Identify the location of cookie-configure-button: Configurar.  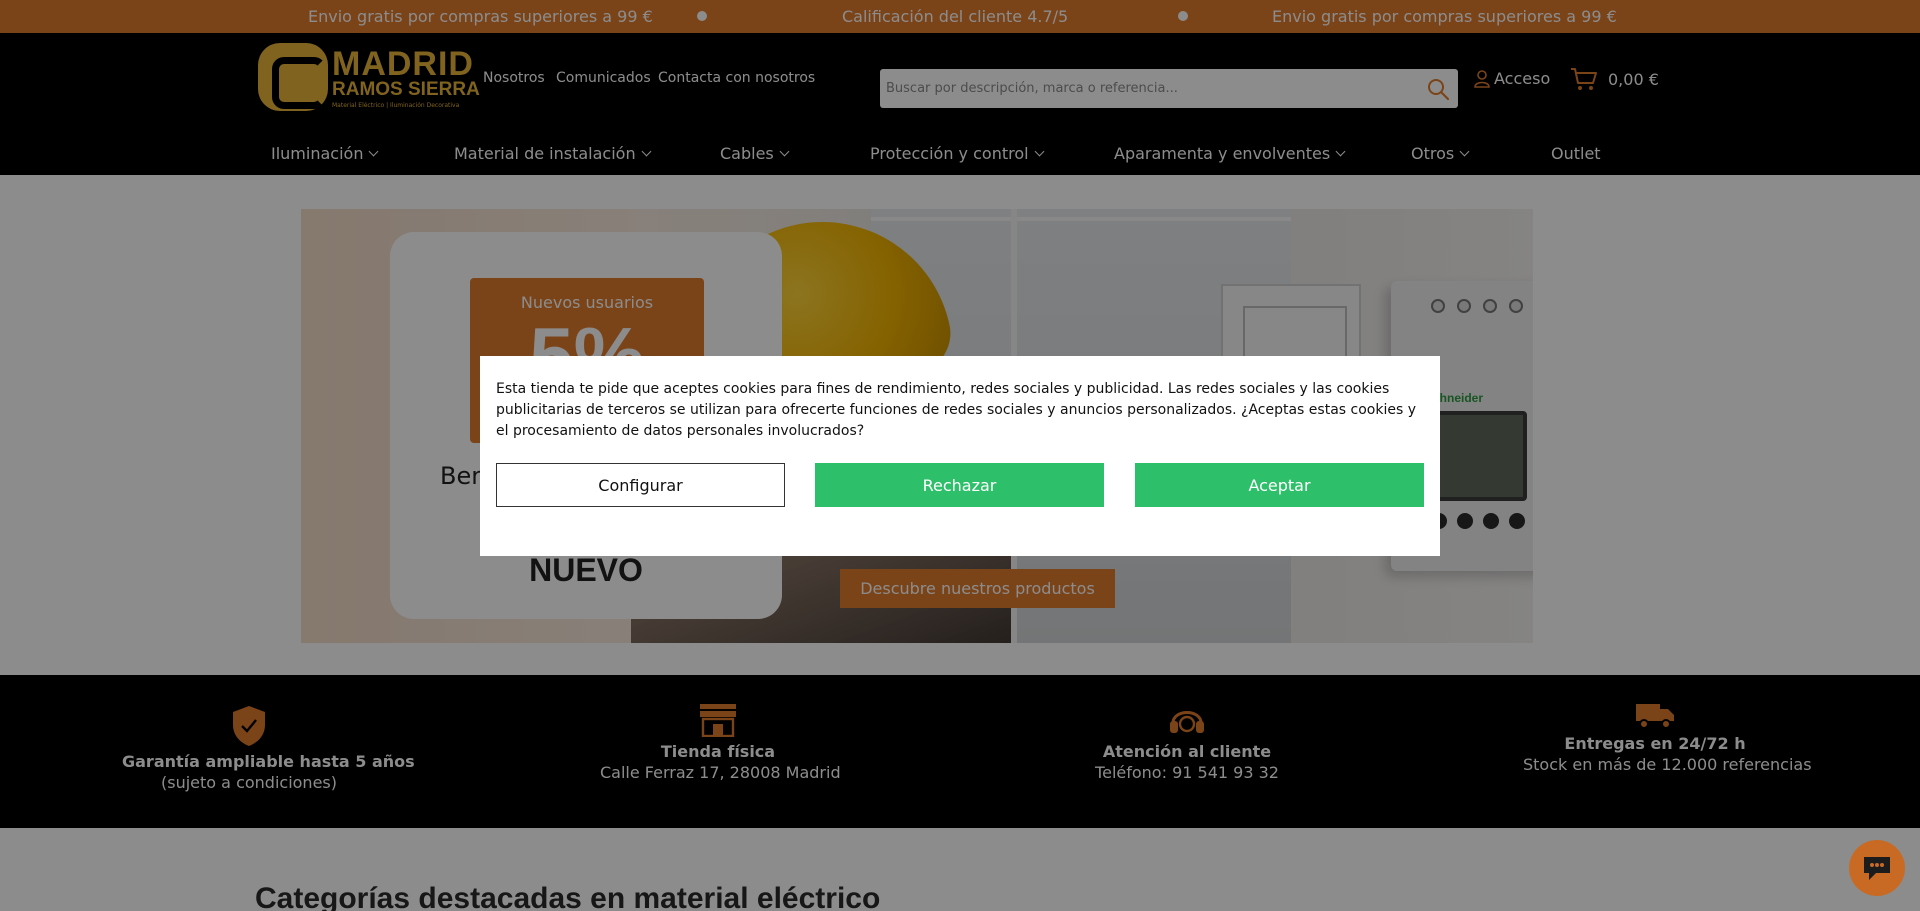
(640, 485).